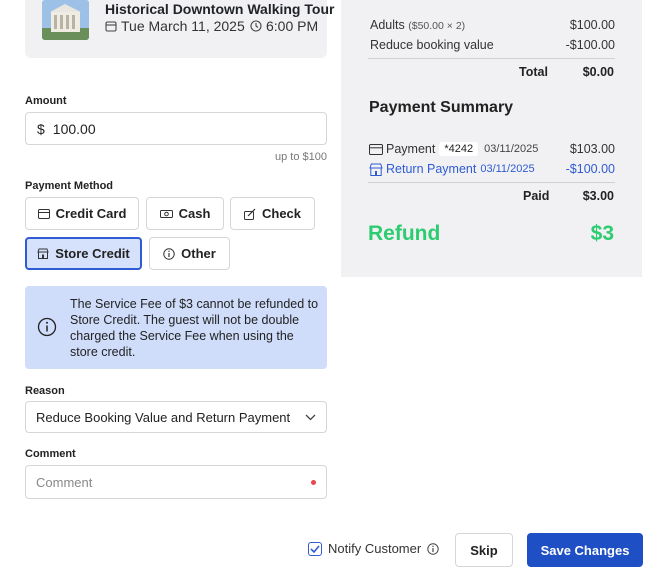 The image size is (670, 571). What do you see at coordinates (511, 149) in the screenshot?
I see `payment-date: 03/11/2025` at bounding box center [511, 149].